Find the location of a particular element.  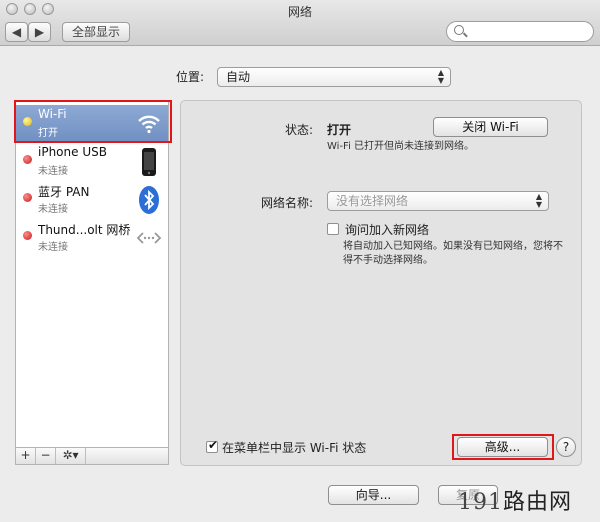

help-button: ? is located at coordinates (566, 447).